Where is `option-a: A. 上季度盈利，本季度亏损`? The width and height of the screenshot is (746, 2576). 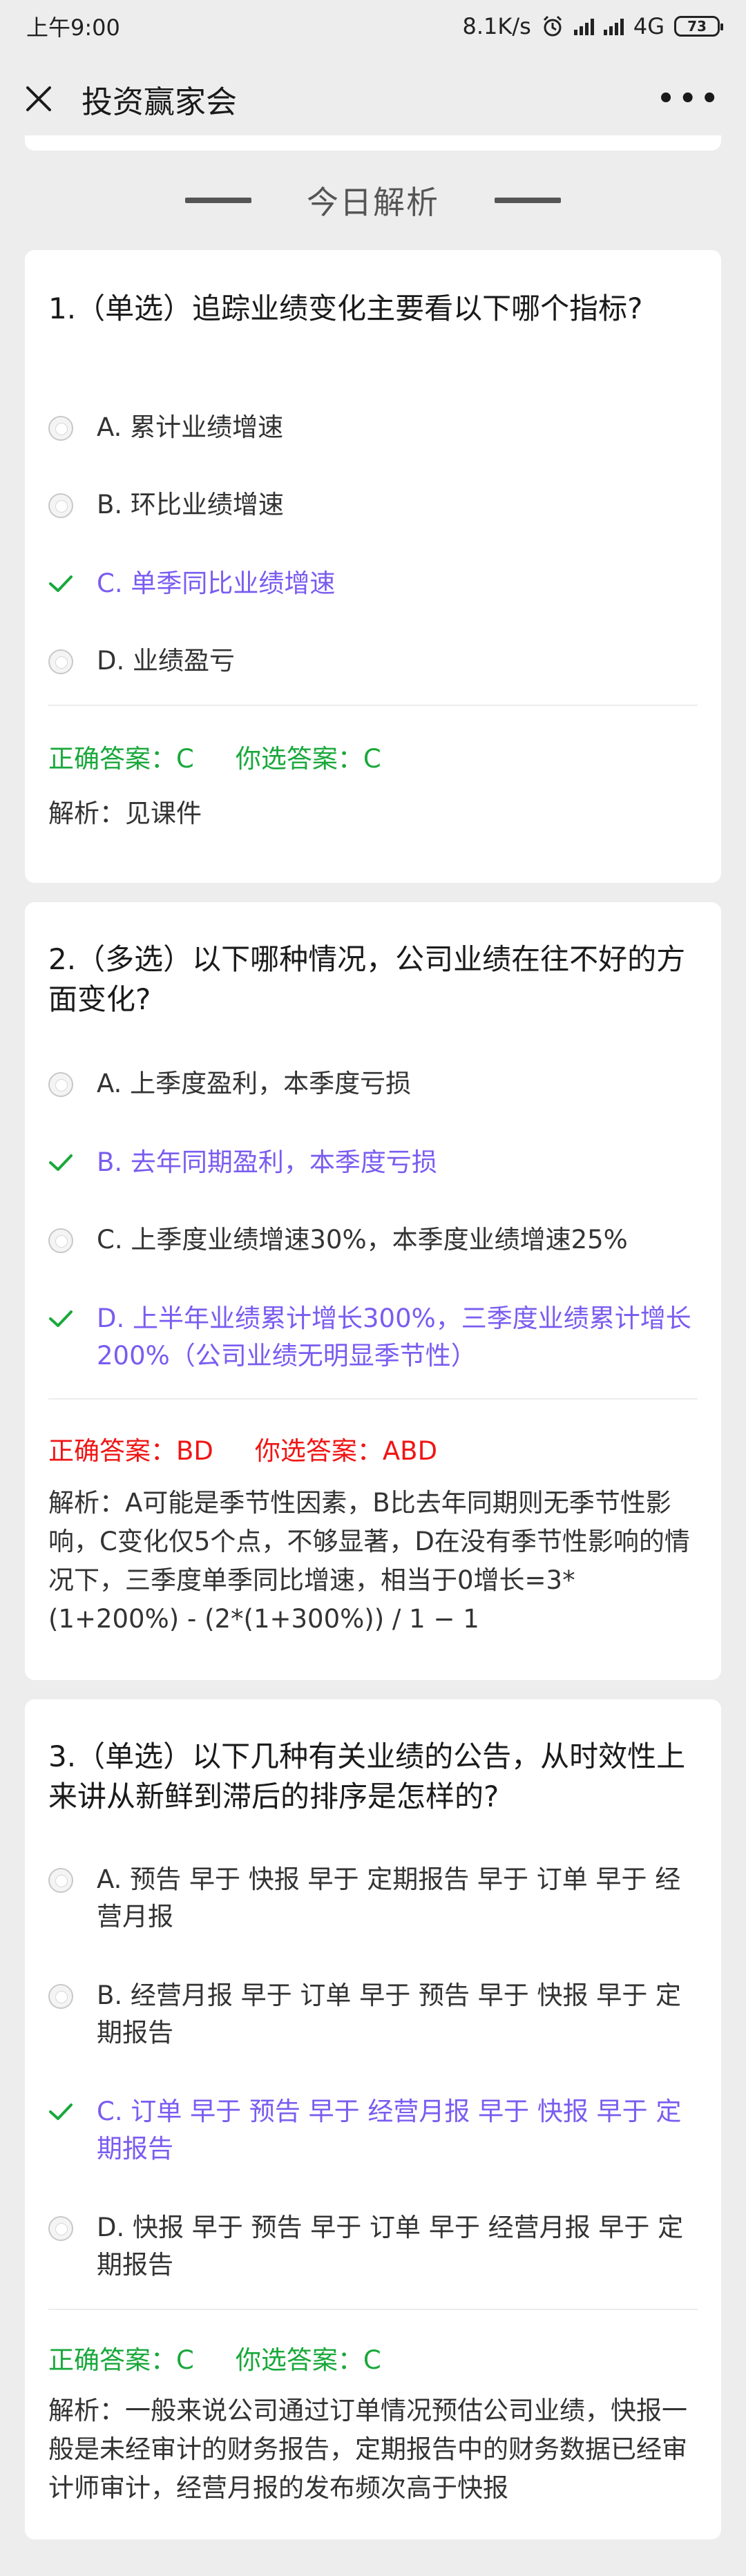 option-a: A. 上季度盈利，本季度亏损 is located at coordinates (373, 1084).